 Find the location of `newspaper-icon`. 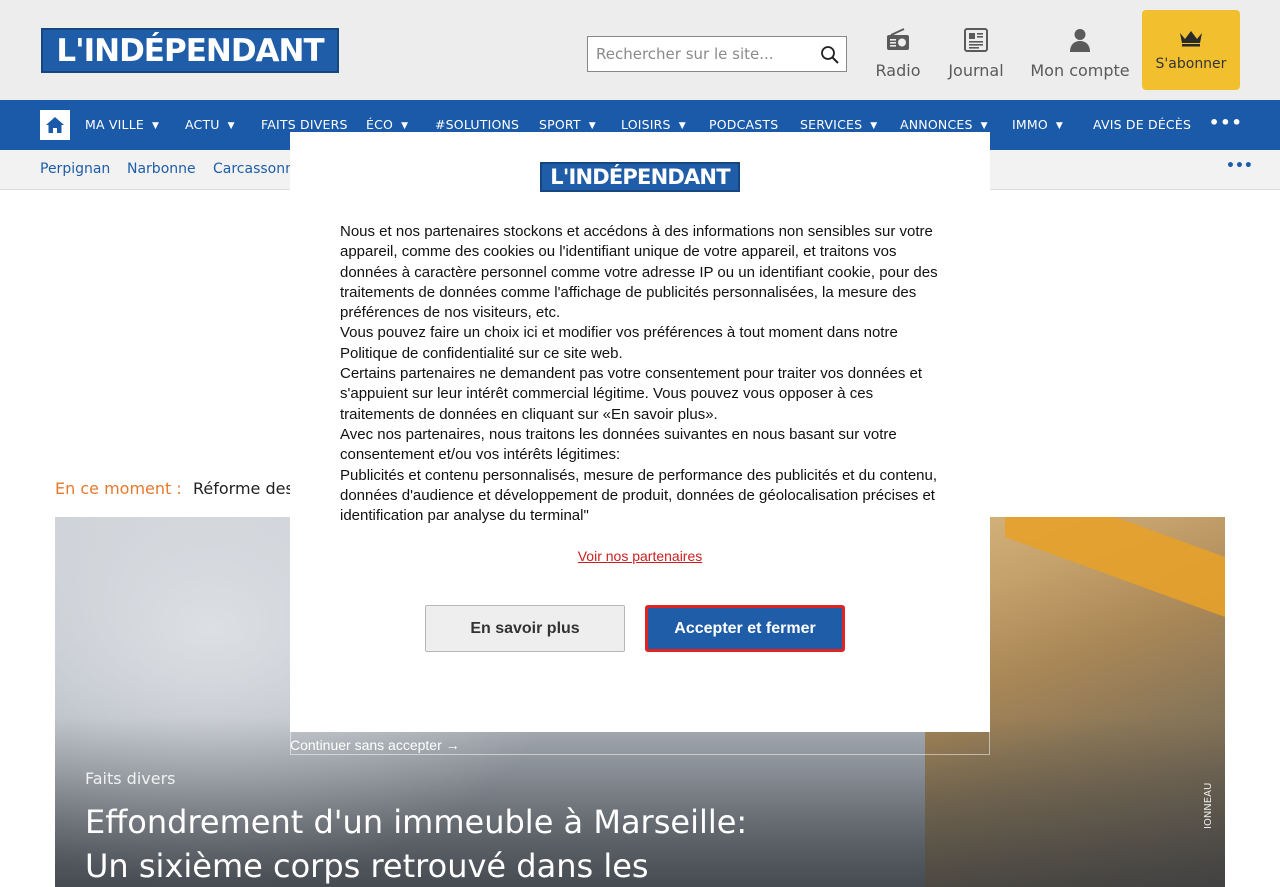

newspaper-icon is located at coordinates (976, 40).